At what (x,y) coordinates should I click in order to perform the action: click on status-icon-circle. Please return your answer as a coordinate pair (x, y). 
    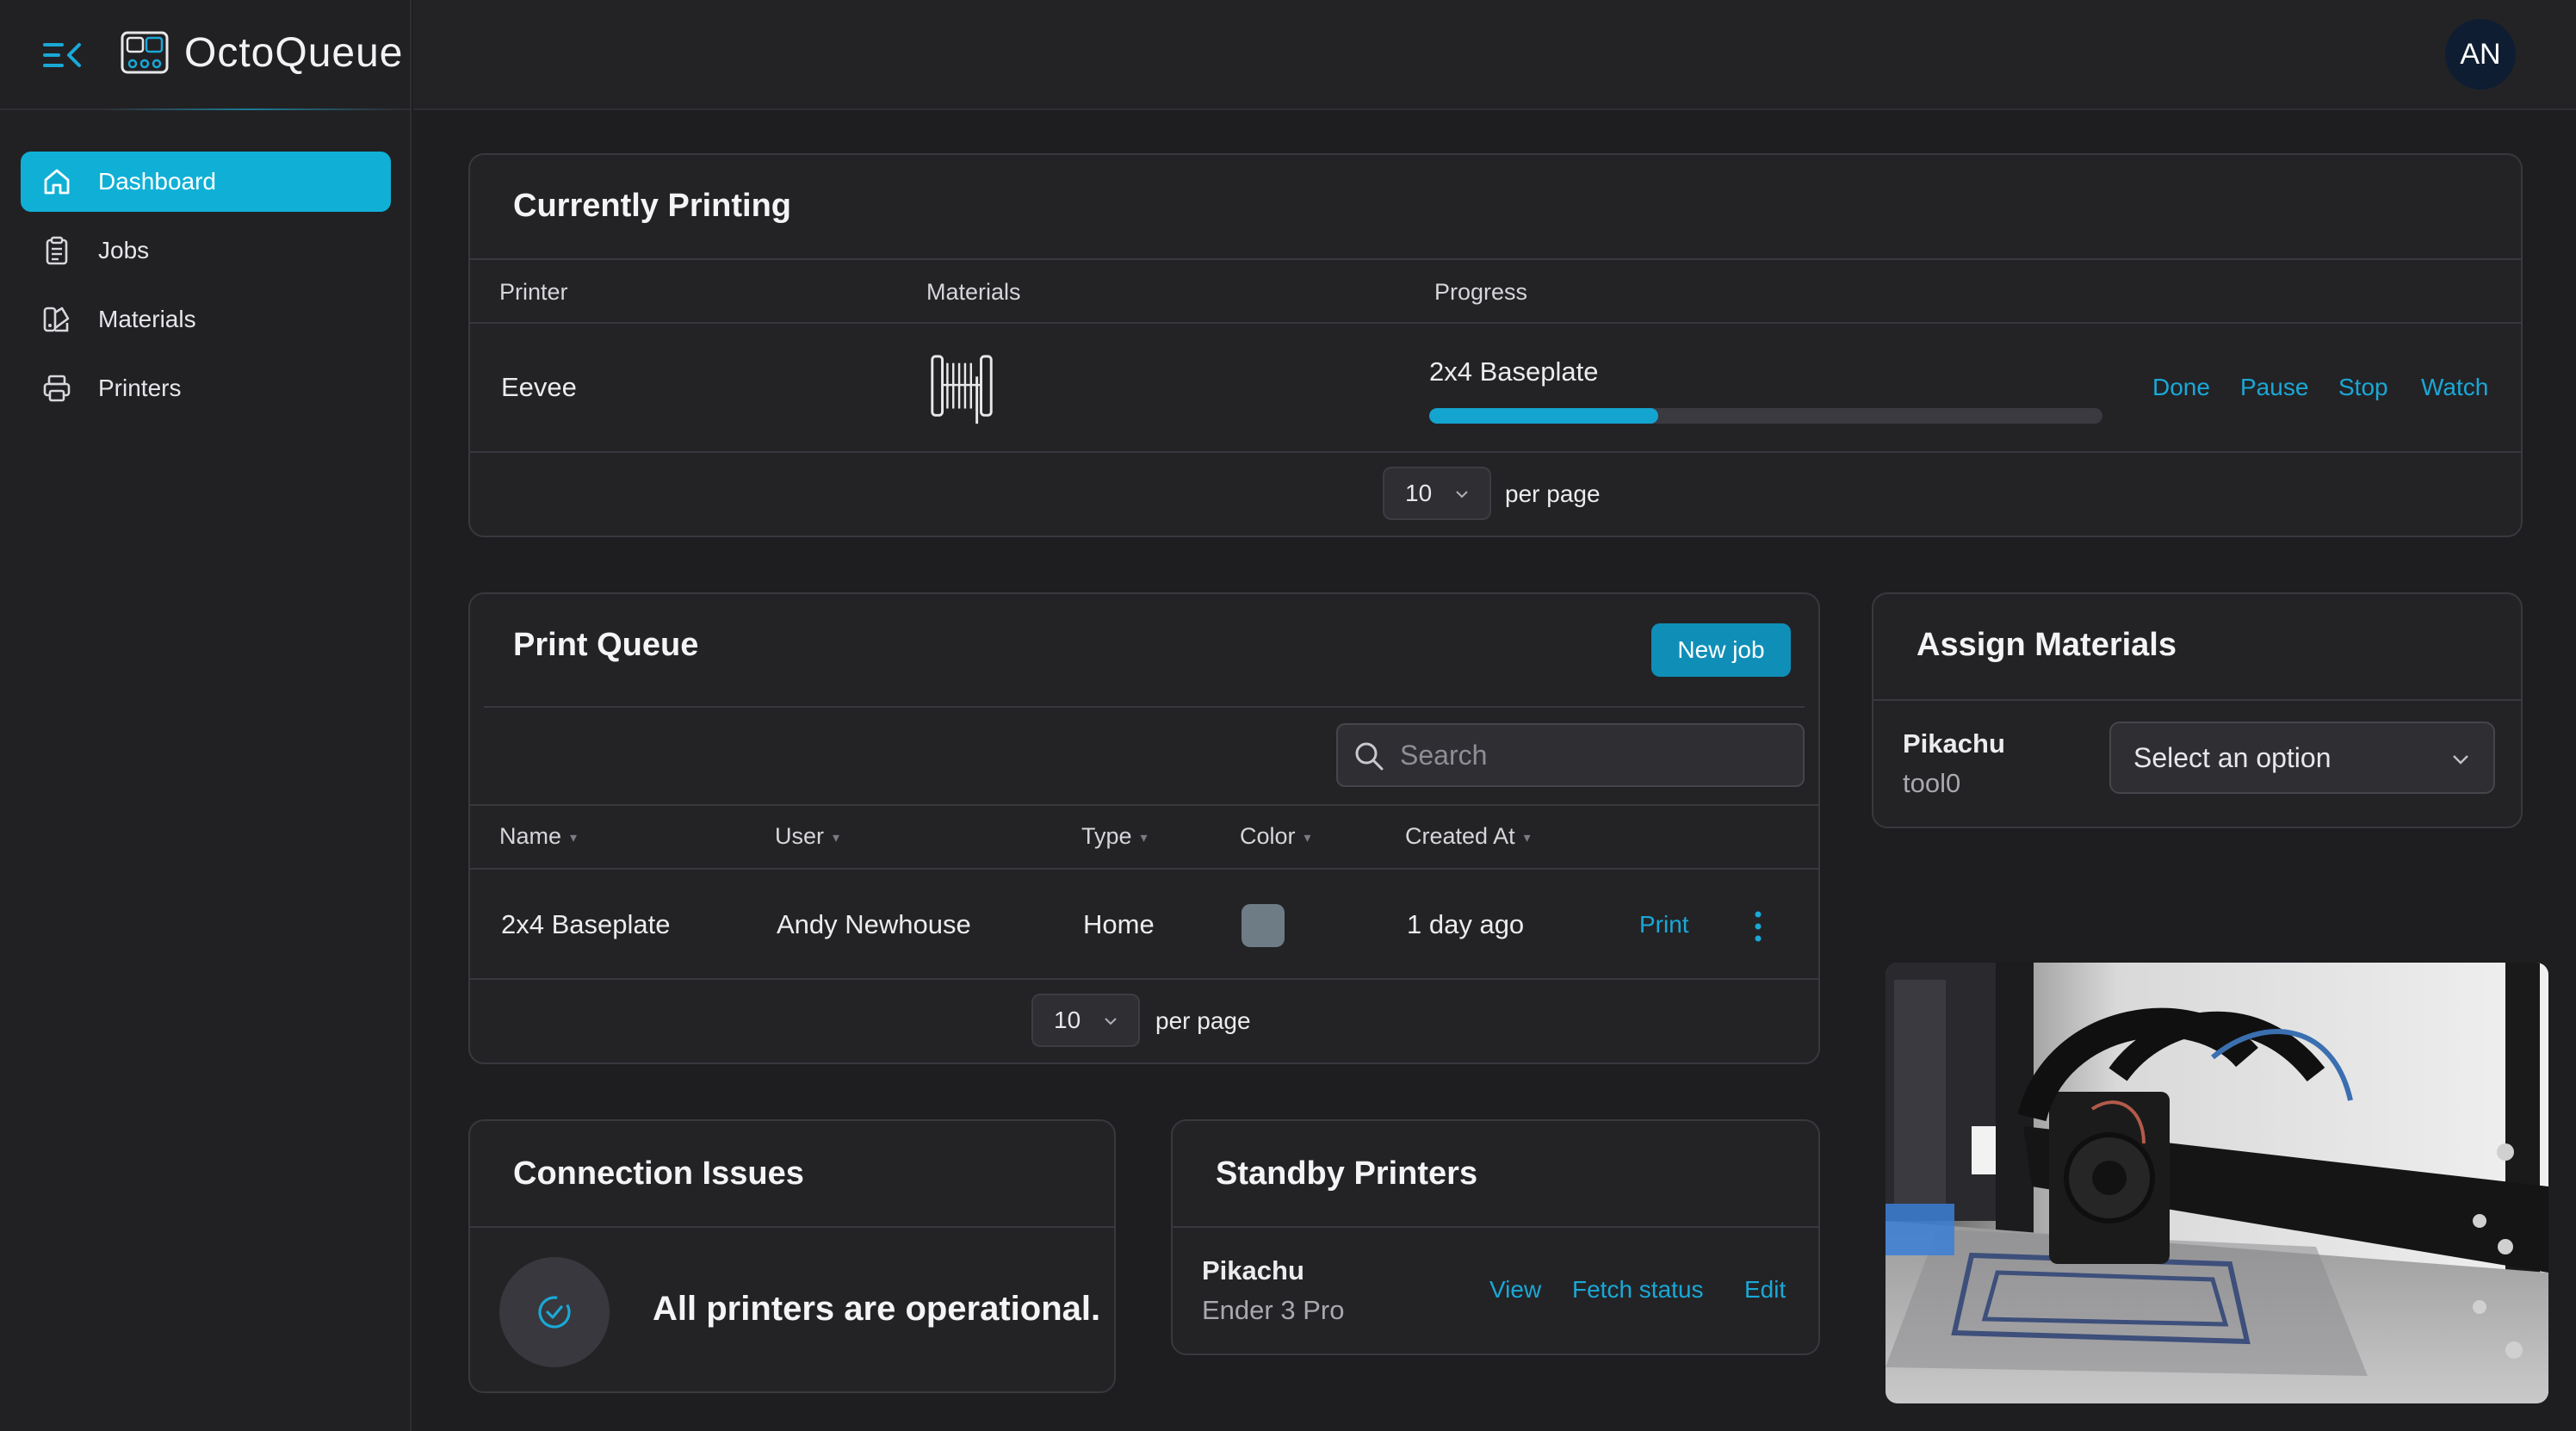
    Looking at the image, I should click on (554, 1312).